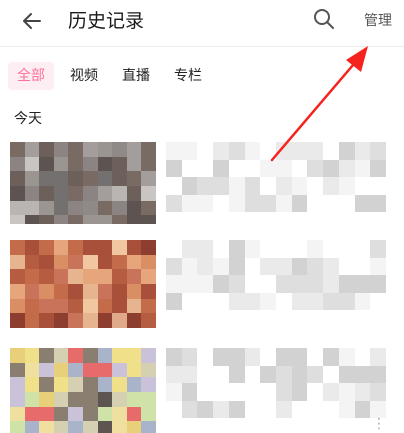 The image size is (404, 433). What do you see at coordinates (188, 76) in the screenshot?
I see `tab-column: 专栏` at bounding box center [188, 76].